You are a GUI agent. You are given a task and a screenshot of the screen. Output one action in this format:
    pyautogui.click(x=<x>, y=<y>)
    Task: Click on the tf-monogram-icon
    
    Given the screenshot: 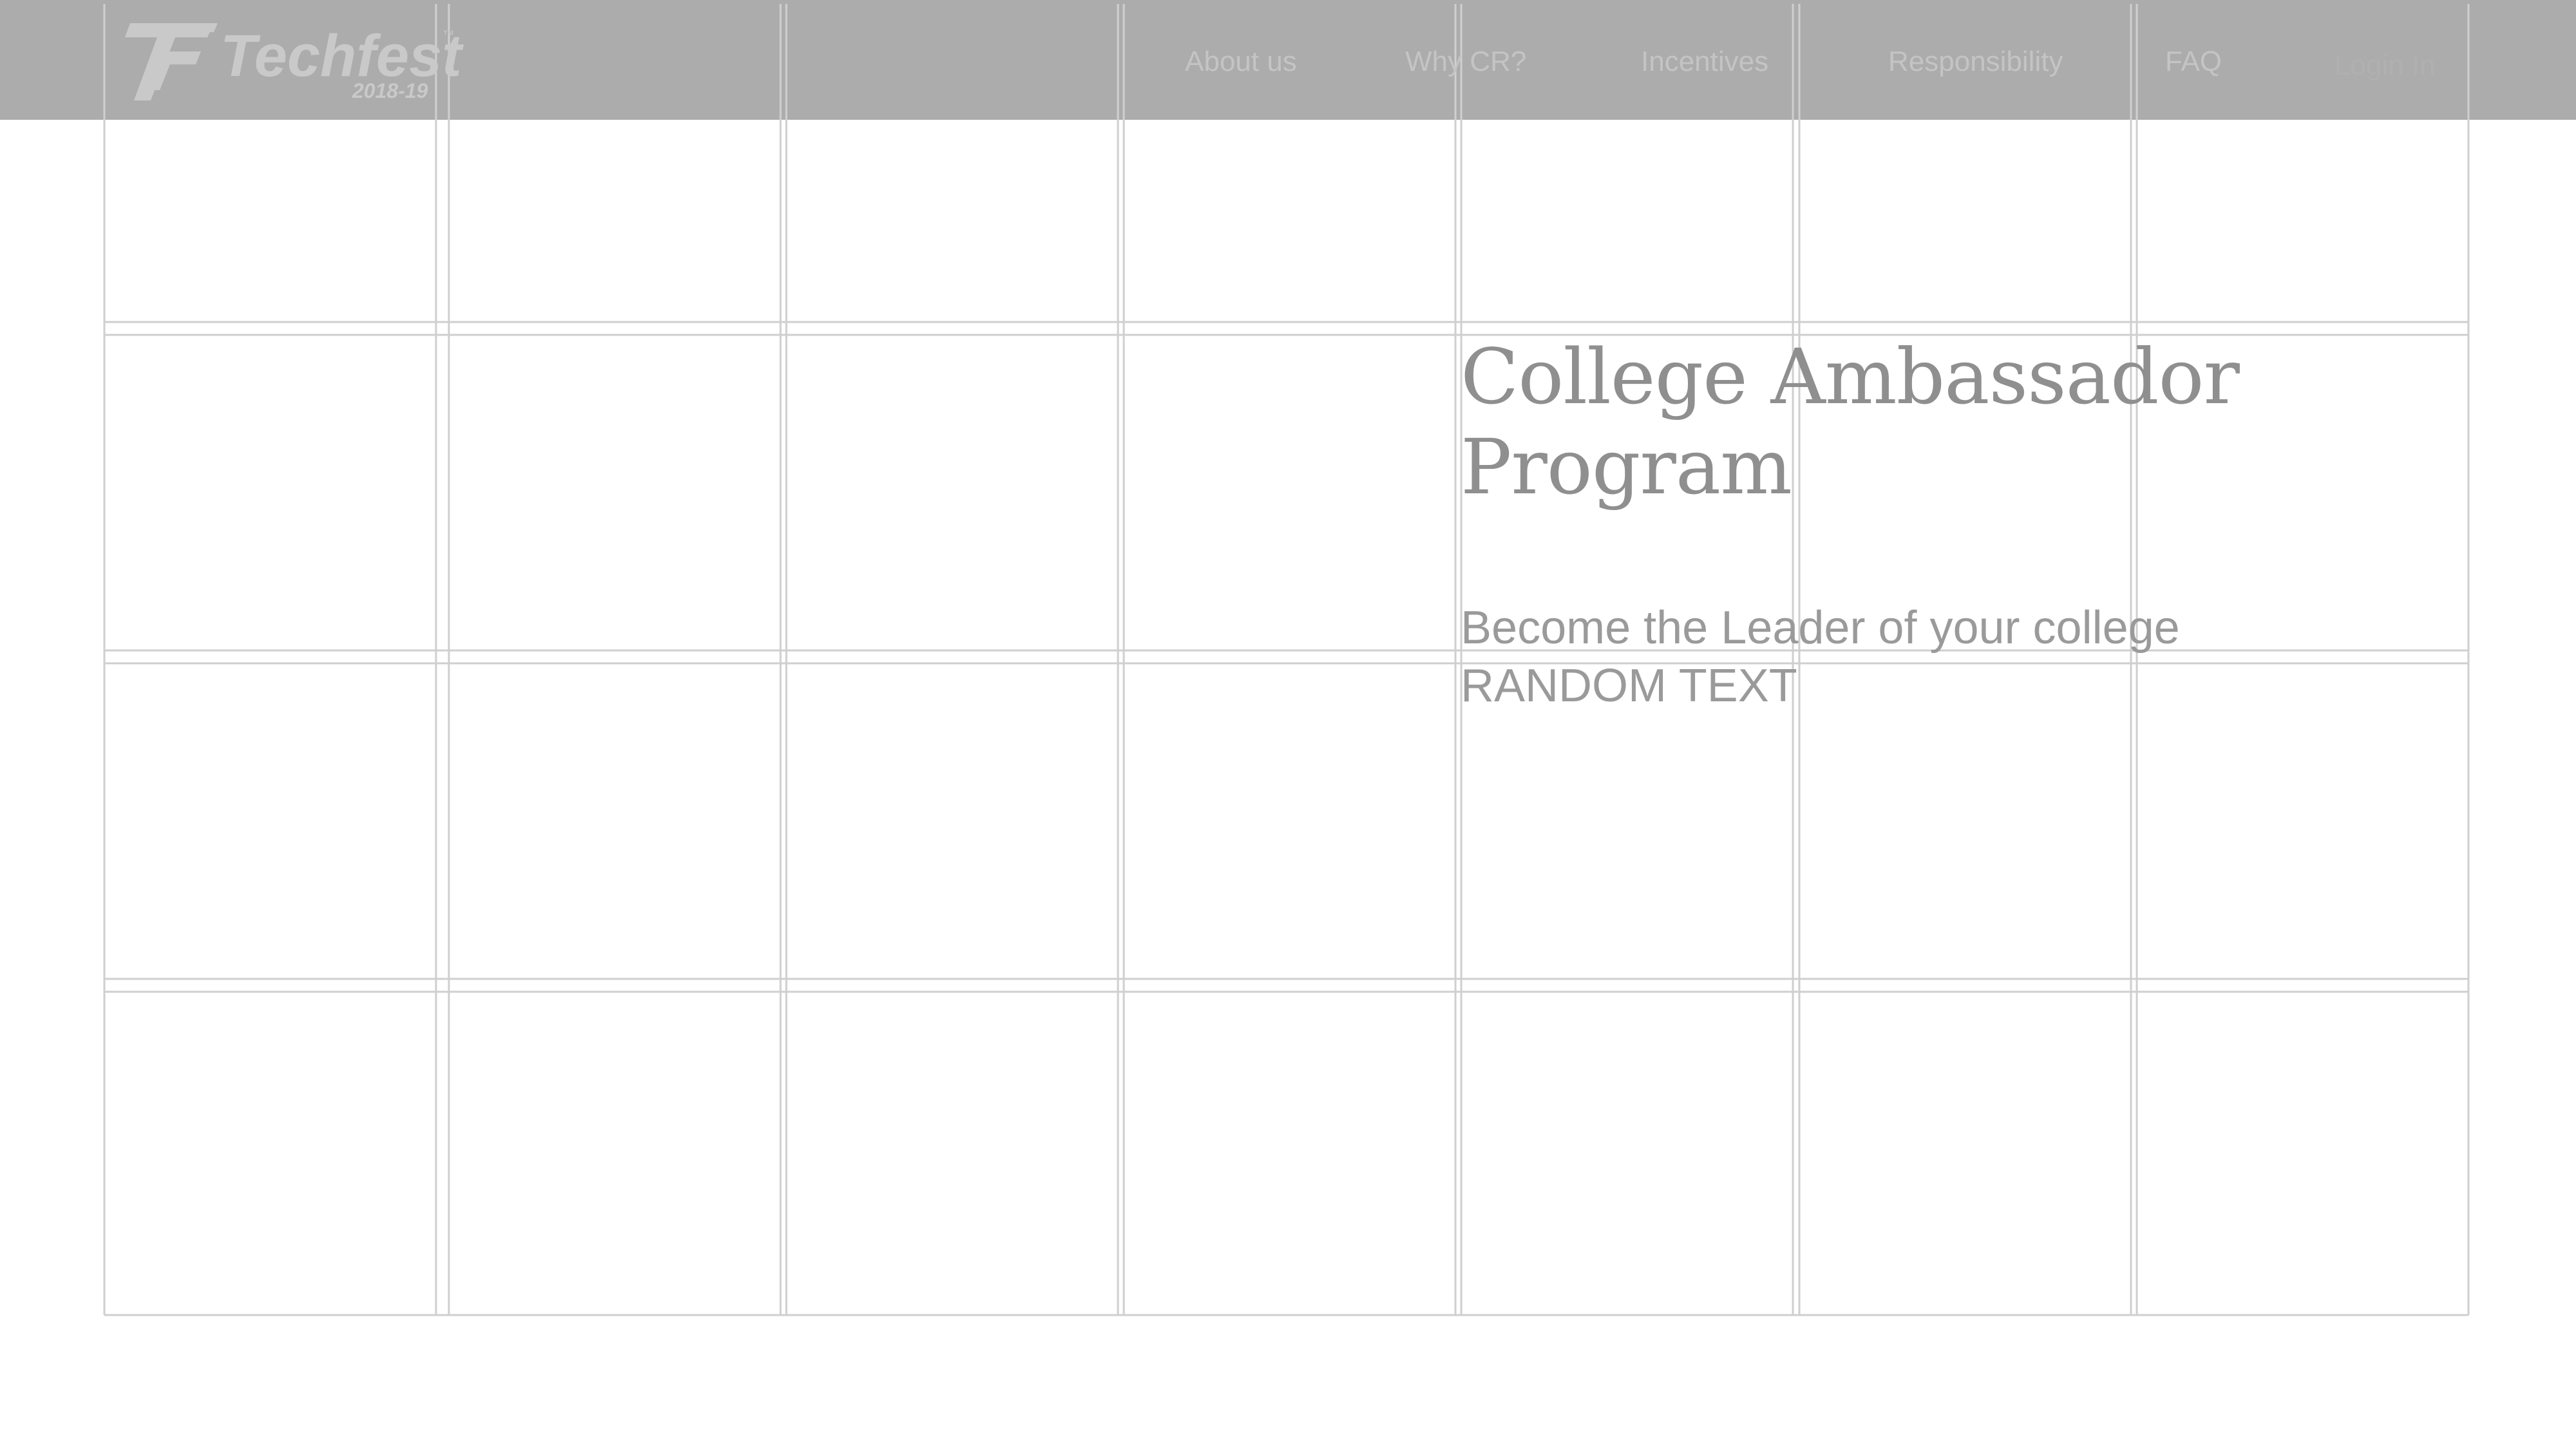 What is the action you would take?
    pyautogui.click(x=171, y=62)
    